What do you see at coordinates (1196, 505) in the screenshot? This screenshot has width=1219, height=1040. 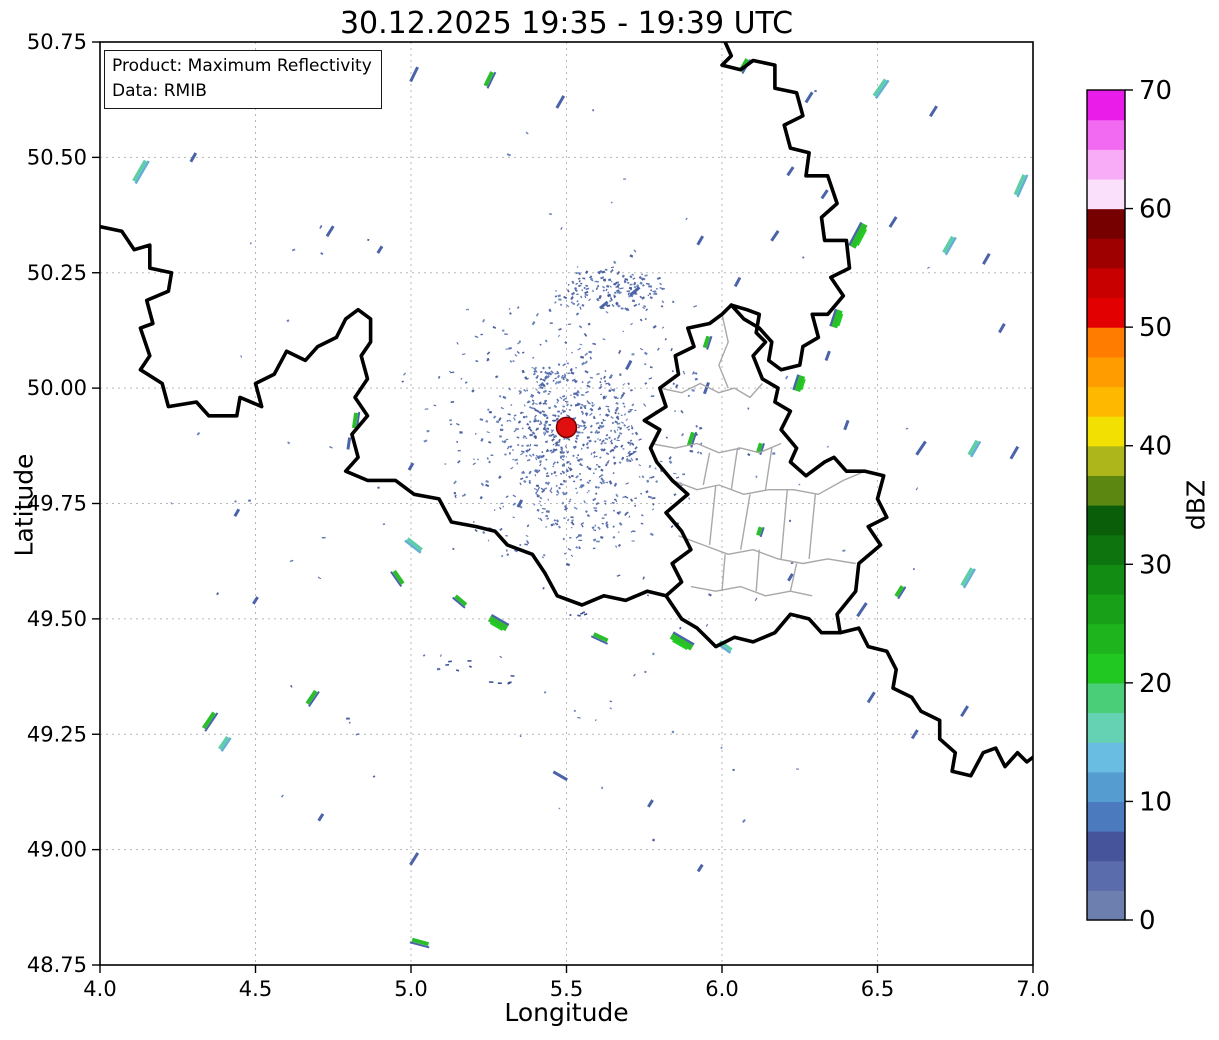 I see `colorbar-label: dBZ` at bounding box center [1196, 505].